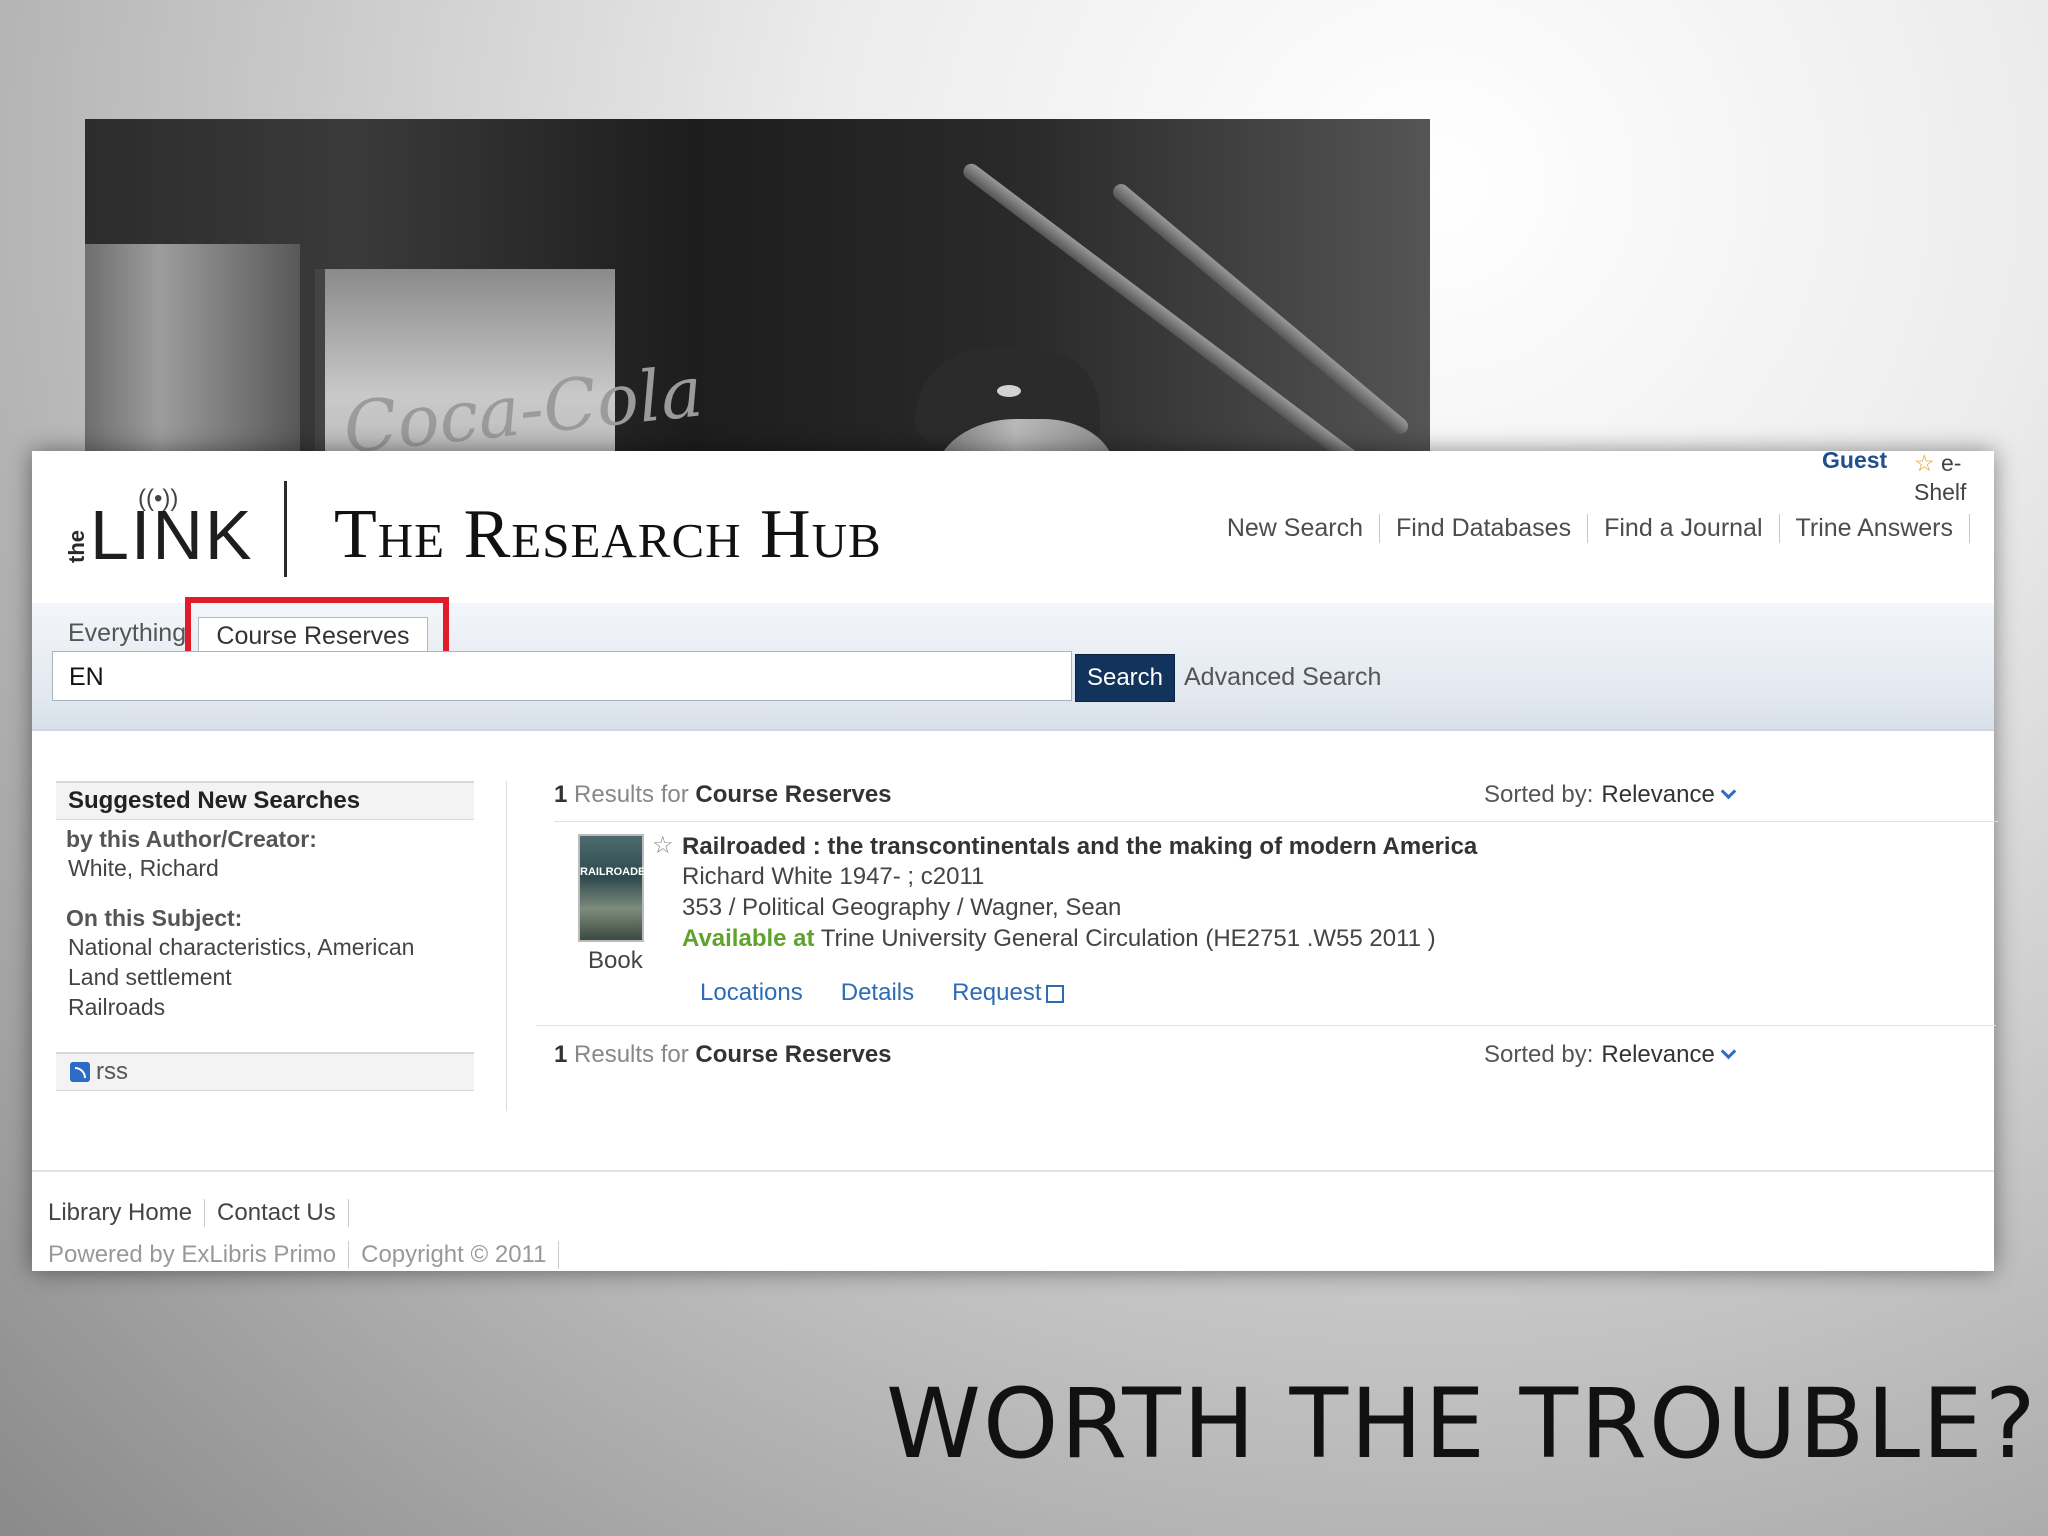 The width and height of the screenshot is (2048, 1536). Describe the element at coordinates (615, 888) in the screenshot. I see `book-cover: RAILROADED` at that location.